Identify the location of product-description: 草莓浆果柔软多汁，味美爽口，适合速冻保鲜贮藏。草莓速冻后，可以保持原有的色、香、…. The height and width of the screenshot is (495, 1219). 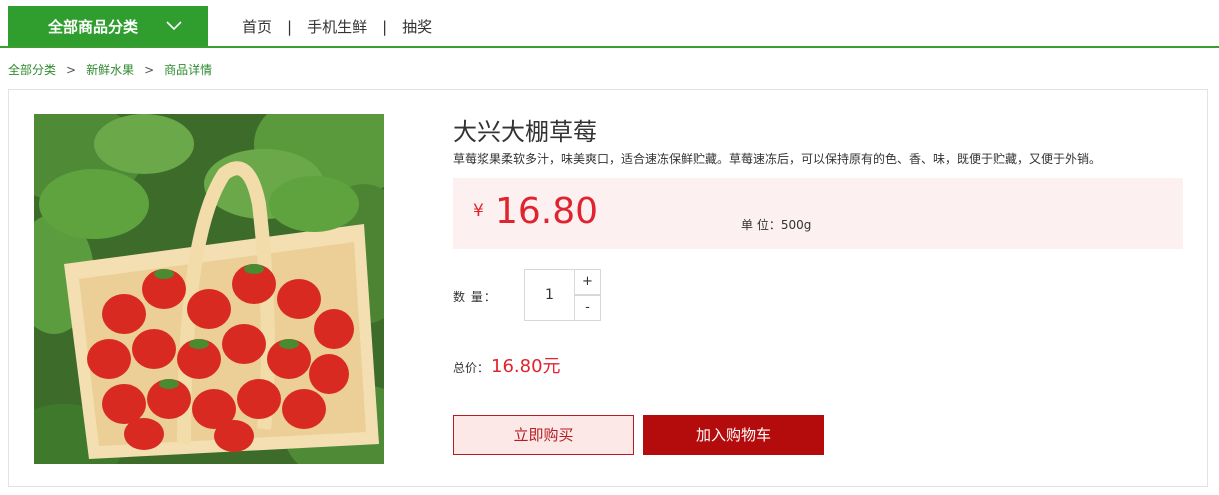
(777, 159).